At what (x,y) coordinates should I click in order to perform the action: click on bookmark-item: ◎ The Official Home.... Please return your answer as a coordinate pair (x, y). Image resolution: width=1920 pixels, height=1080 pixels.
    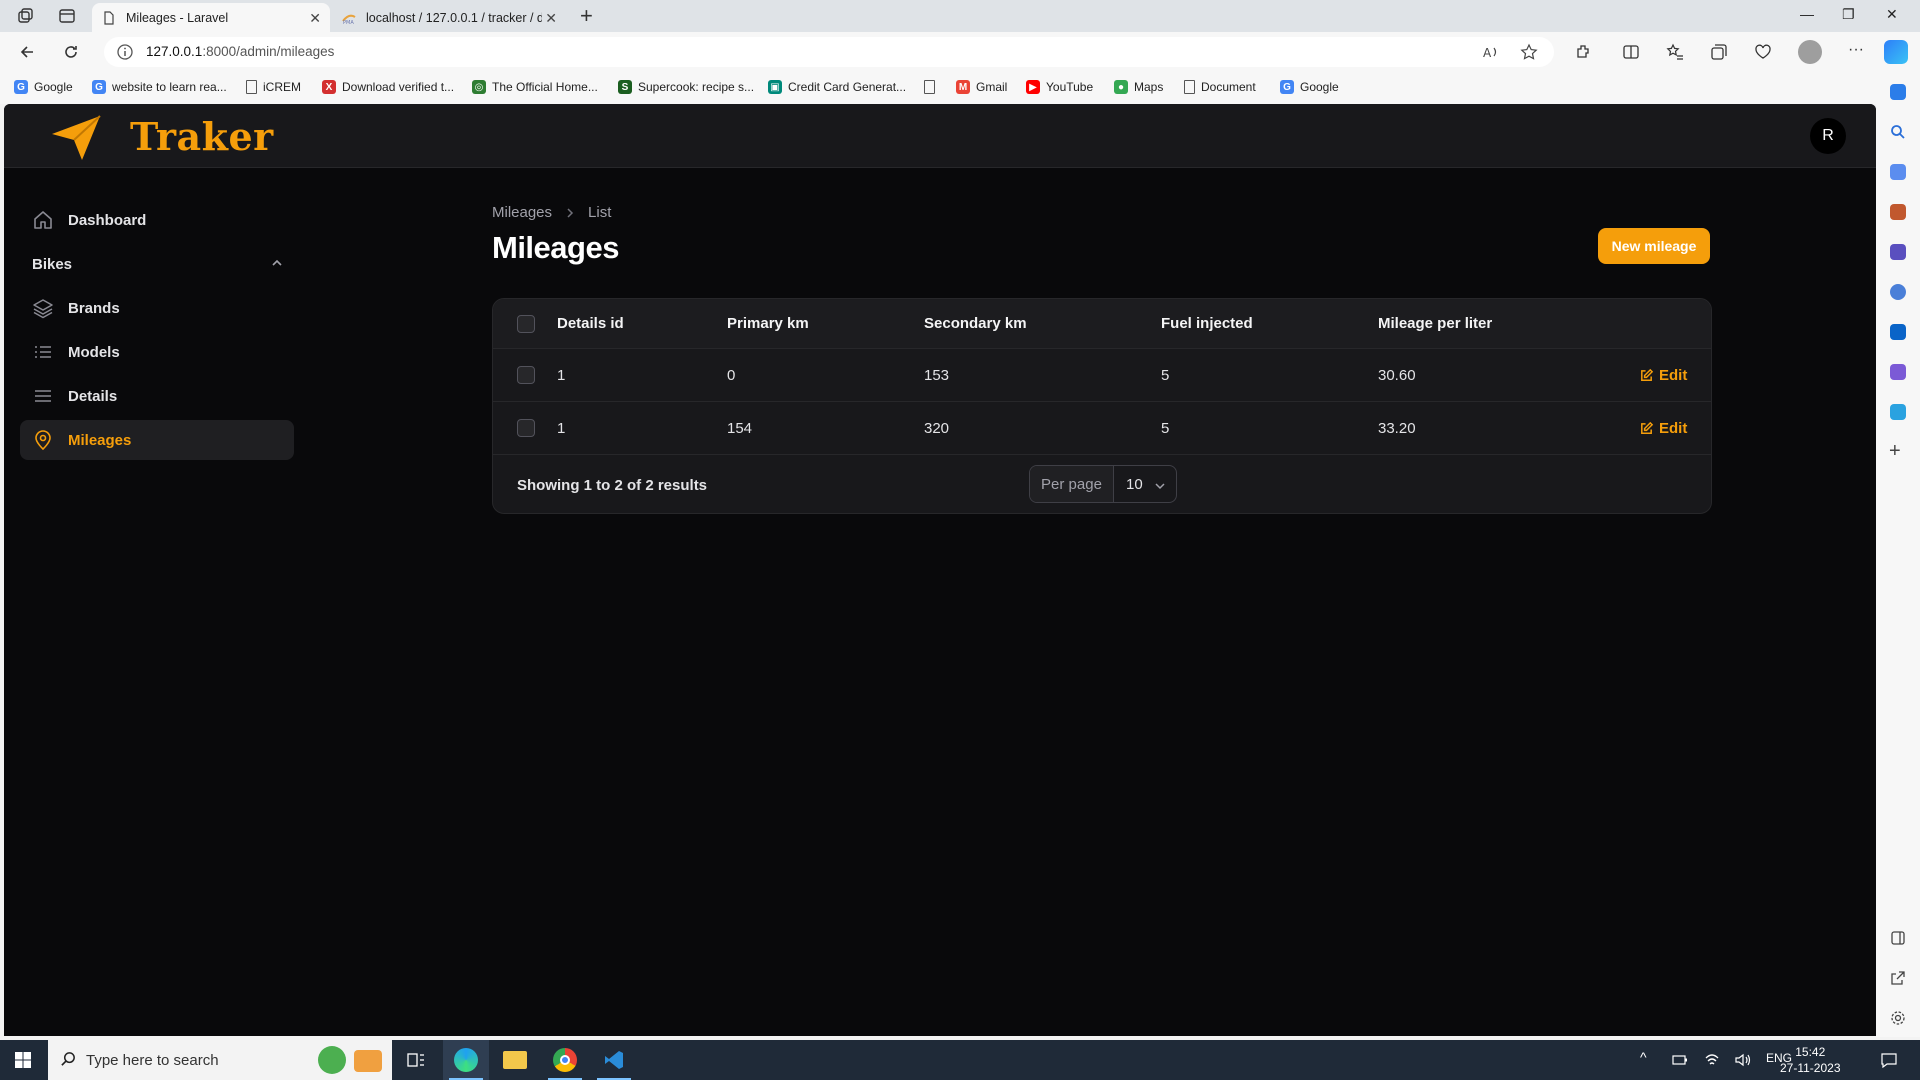
    Looking at the image, I should click on (535, 87).